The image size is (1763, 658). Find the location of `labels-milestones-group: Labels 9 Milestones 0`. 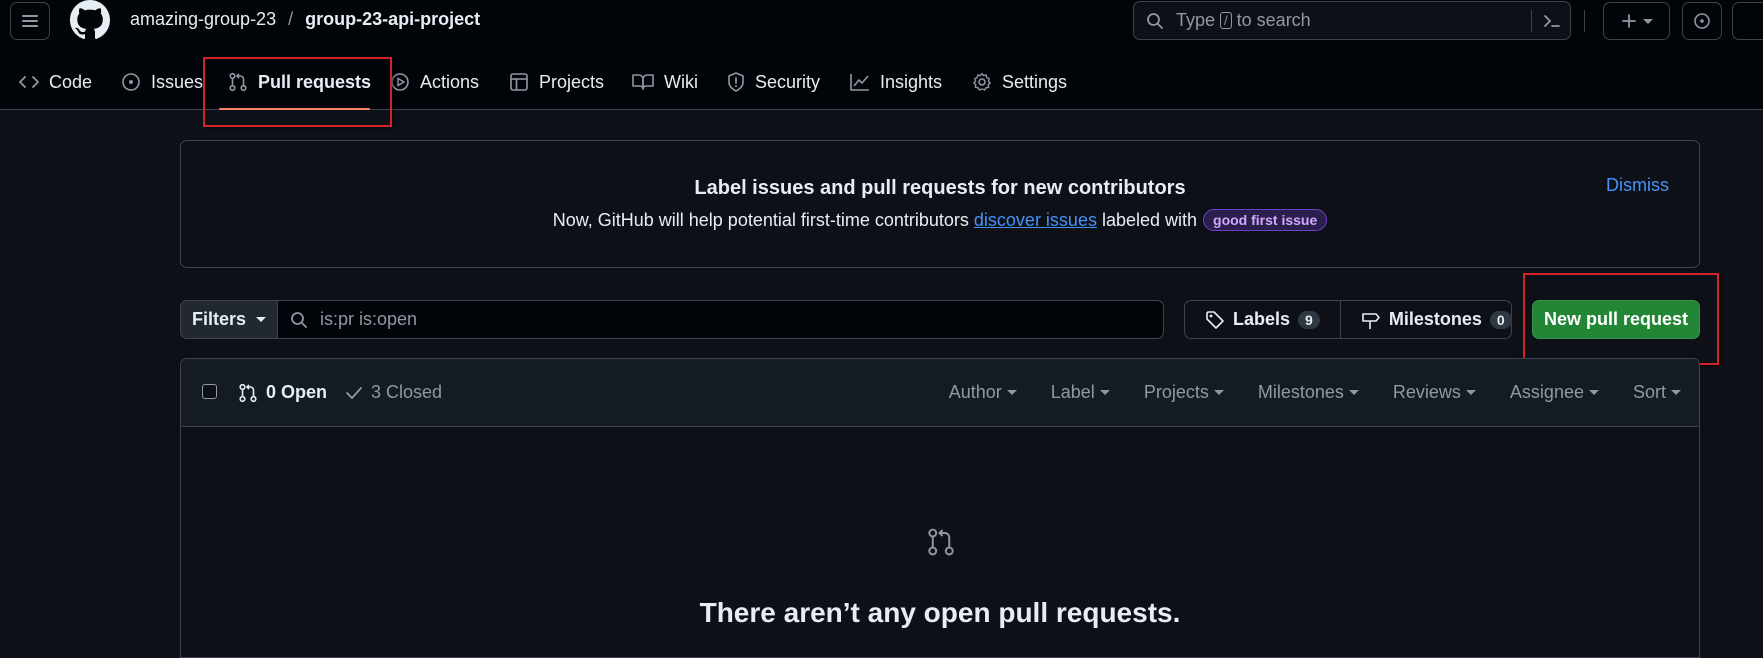

labels-milestones-group: Labels 9 Milestones 0 is located at coordinates (1348, 319).